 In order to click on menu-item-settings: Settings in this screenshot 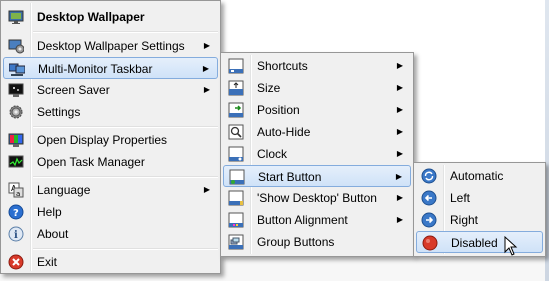, I will do `click(110, 112)`.